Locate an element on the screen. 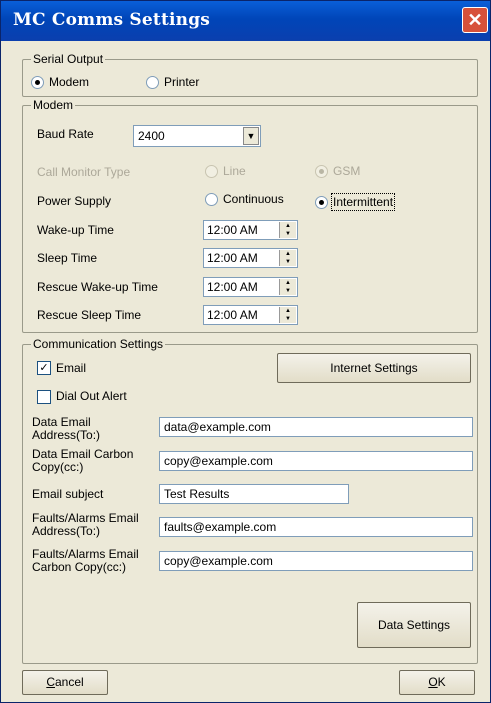  data-settings-button: Data Settings is located at coordinates (414, 625).